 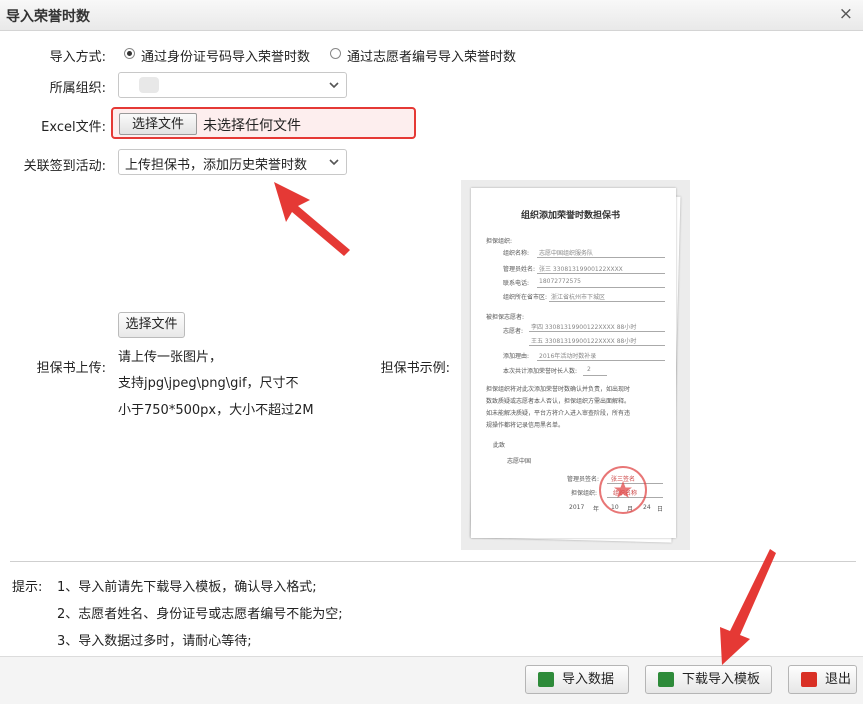 I want to click on org-select, so click(x=232, y=85).